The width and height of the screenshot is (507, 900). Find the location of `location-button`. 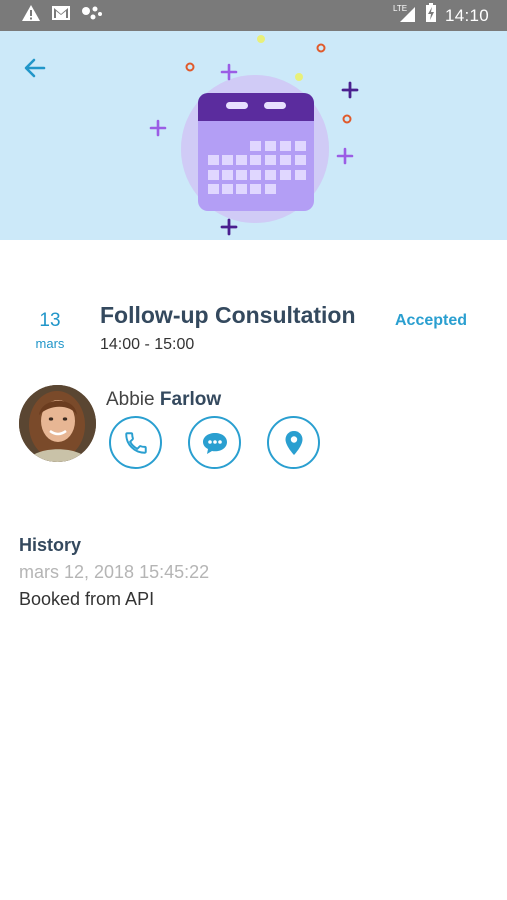

location-button is located at coordinates (293, 442).